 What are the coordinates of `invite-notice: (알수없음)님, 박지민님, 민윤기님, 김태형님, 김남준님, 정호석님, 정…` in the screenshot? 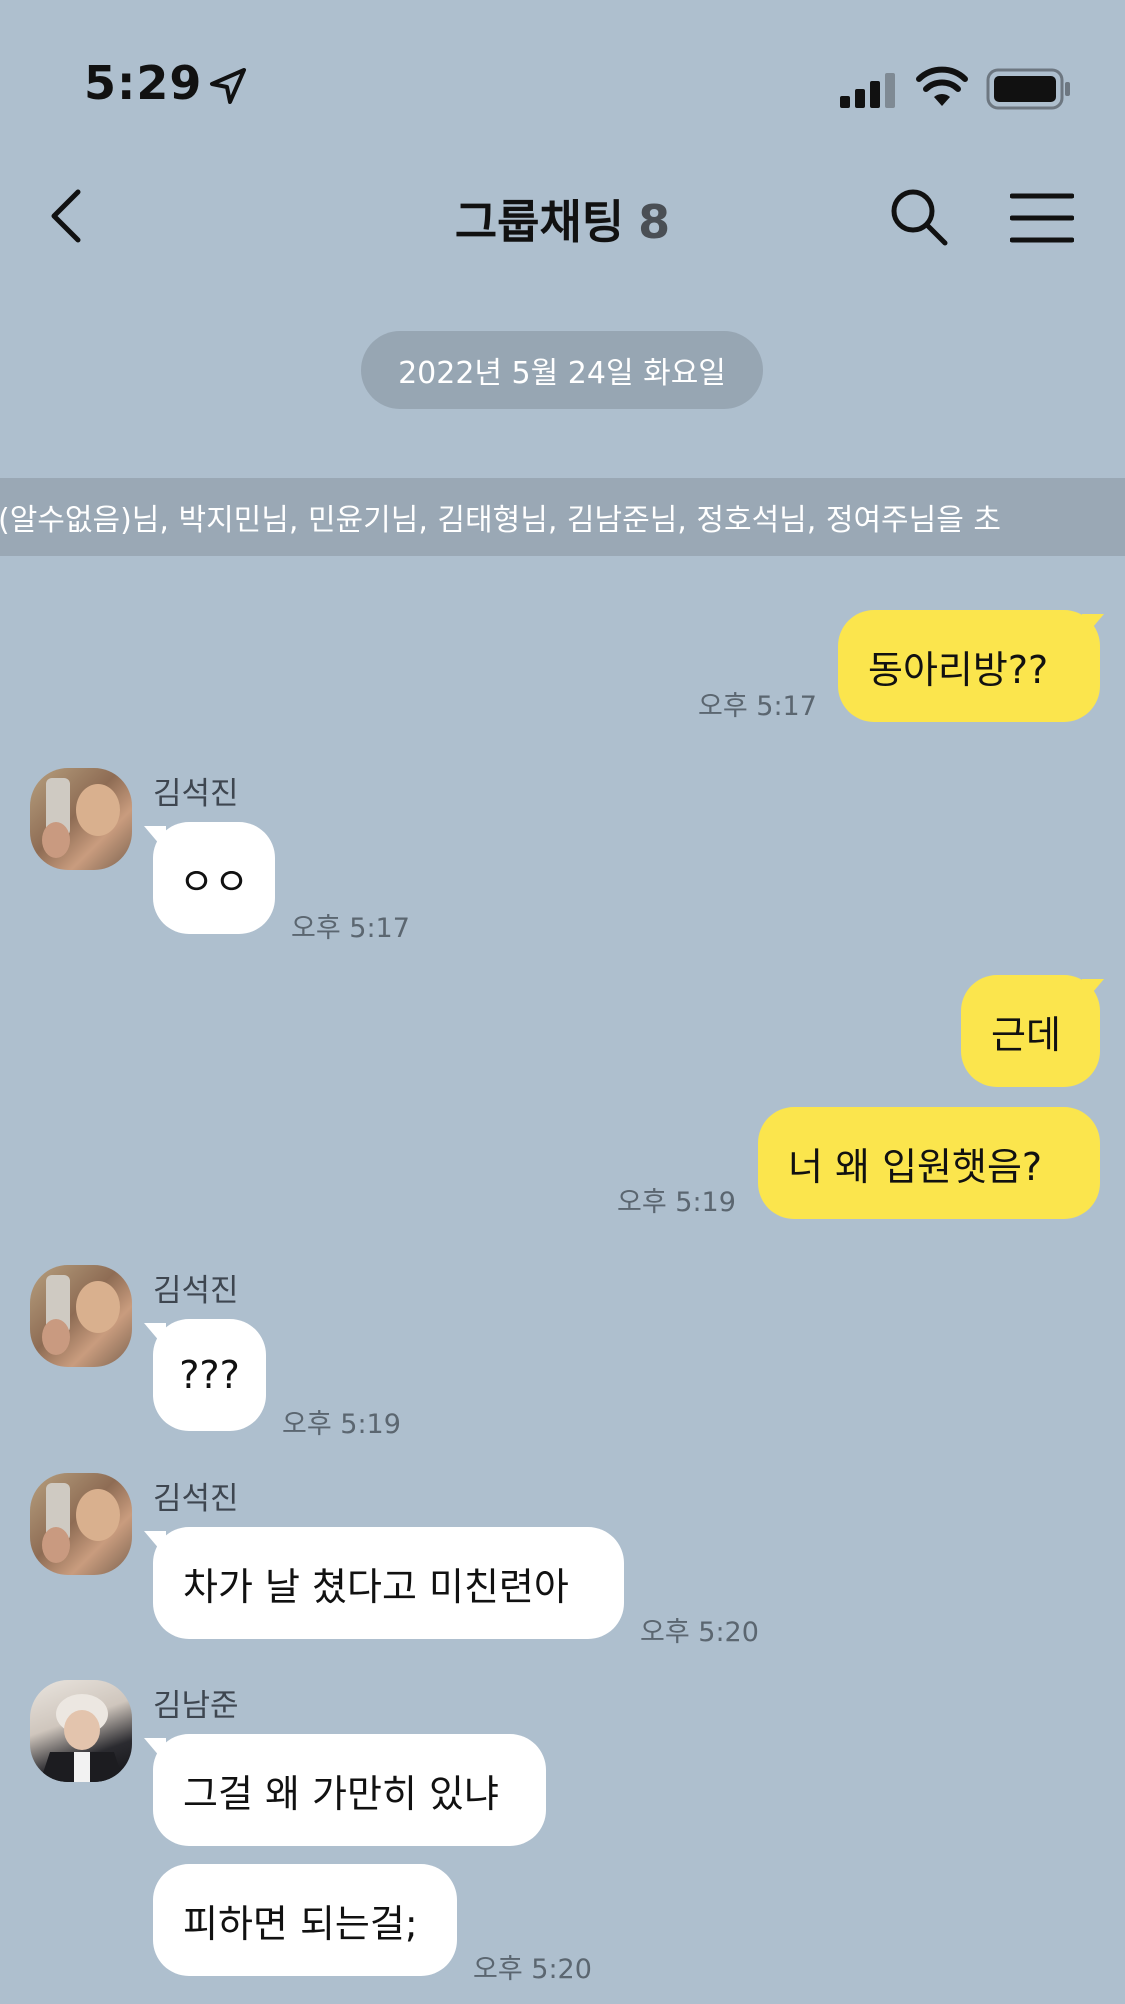 It's located at (562, 517).